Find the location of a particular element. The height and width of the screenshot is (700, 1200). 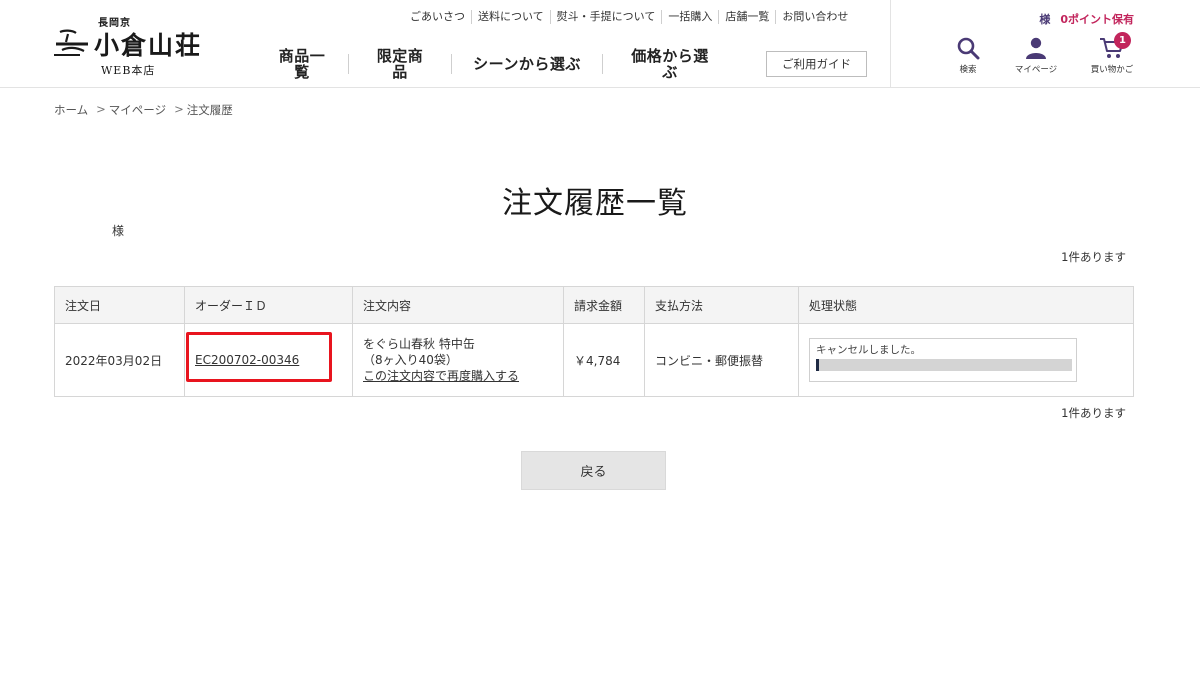

mainnav-scene: シーンから選ぶ is located at coordinates (526, 64).